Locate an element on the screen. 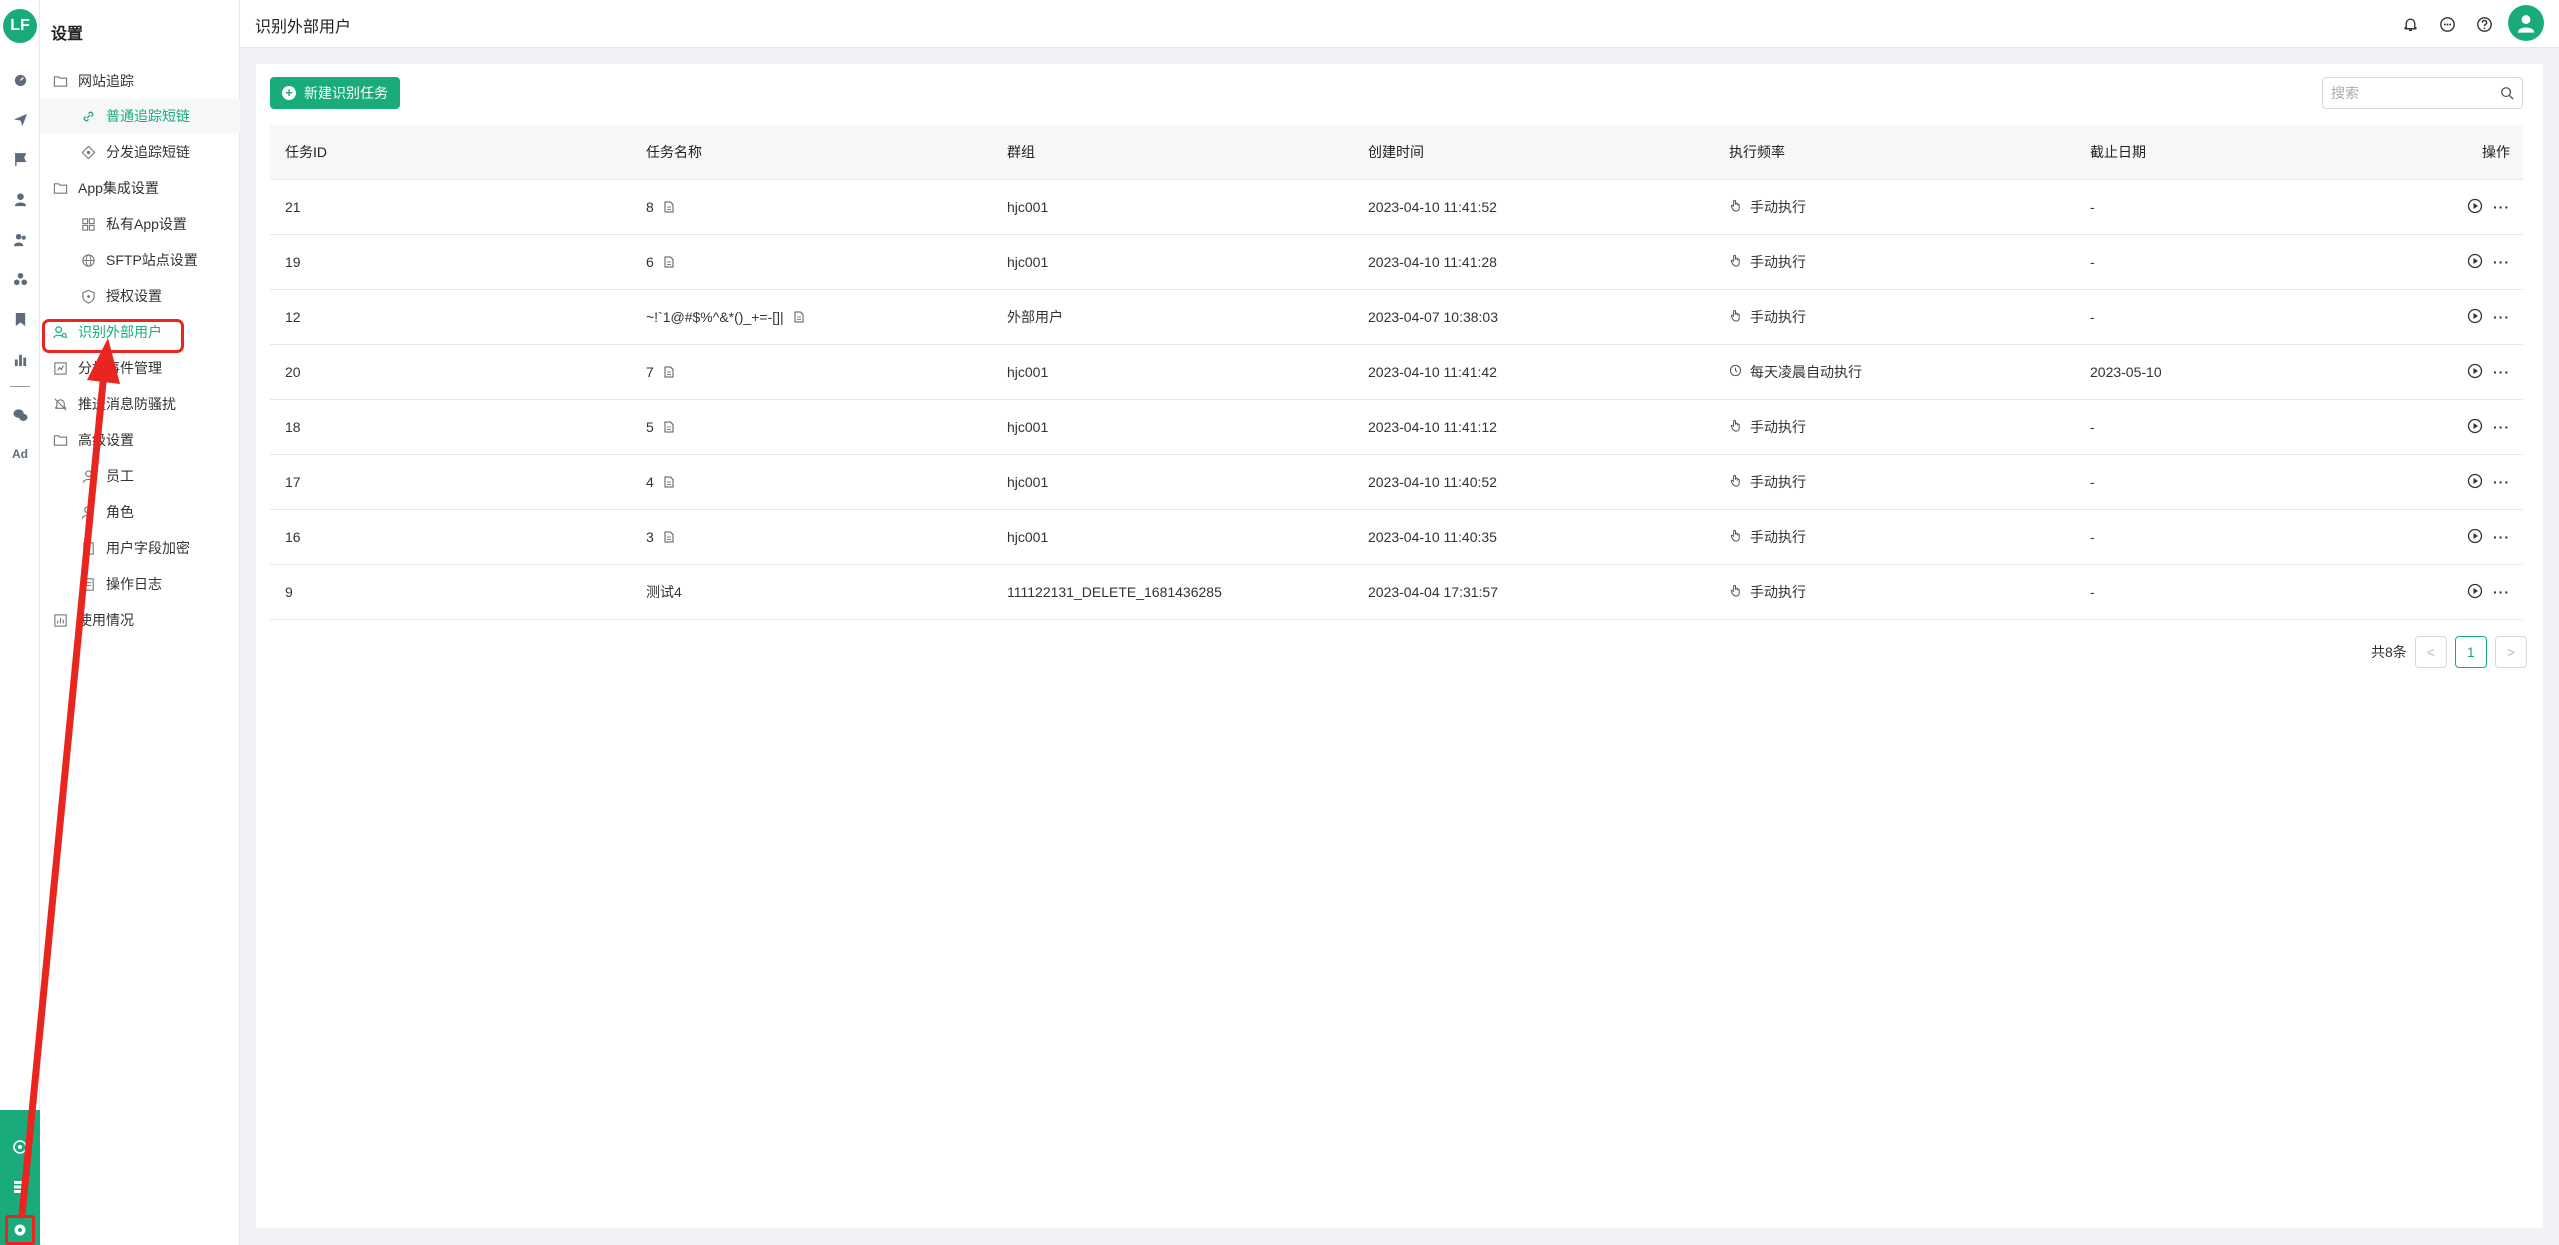 This screenshot has width=2559, height=1245. dashboard-icon is located at coordinates (20, 79).